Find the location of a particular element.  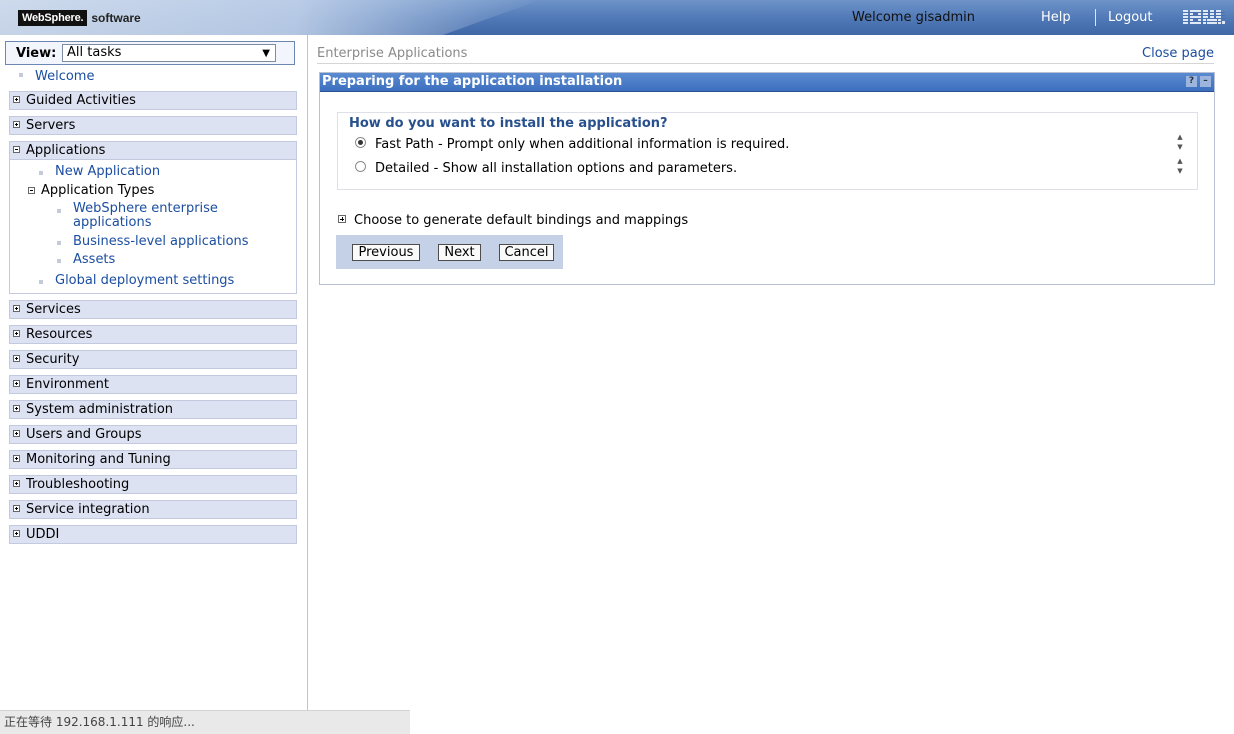

nav-category-troubleshooting: Troubleshooting is located at coordinates (153, 484).